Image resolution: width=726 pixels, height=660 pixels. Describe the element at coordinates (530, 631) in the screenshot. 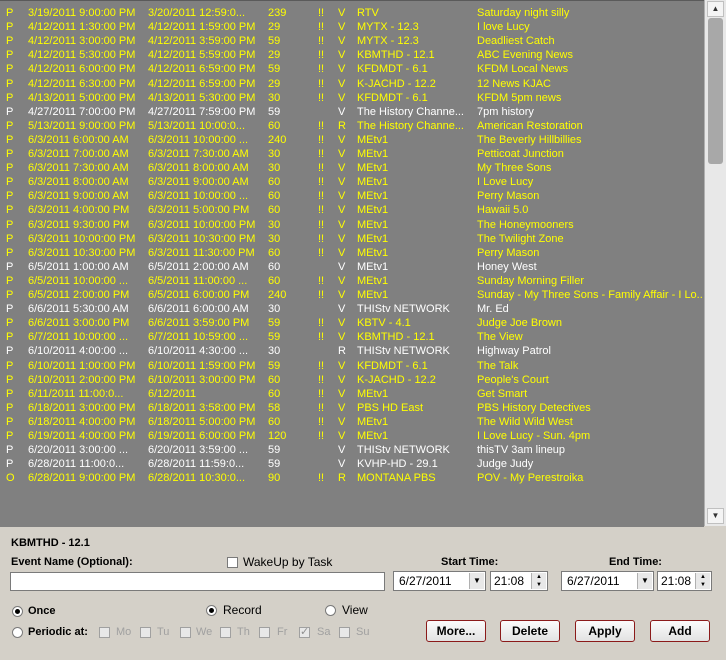

I see `delete-button: Delete` at that location.